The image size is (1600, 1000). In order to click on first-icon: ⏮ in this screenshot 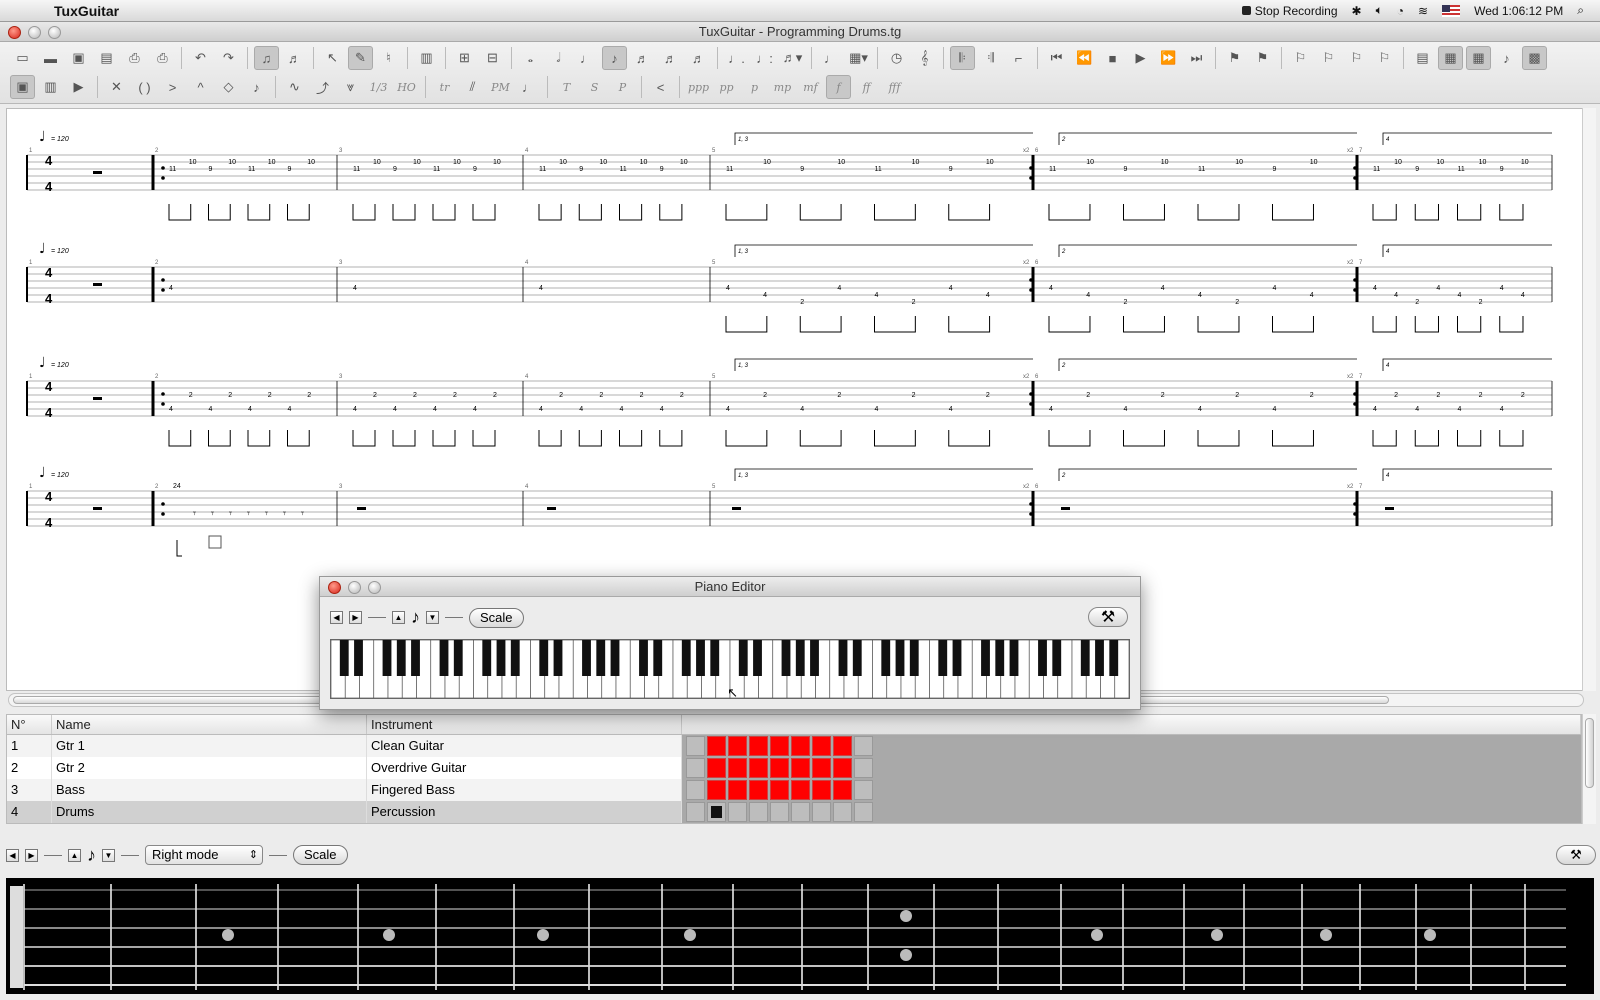, I will do `click(1056, 58)`.